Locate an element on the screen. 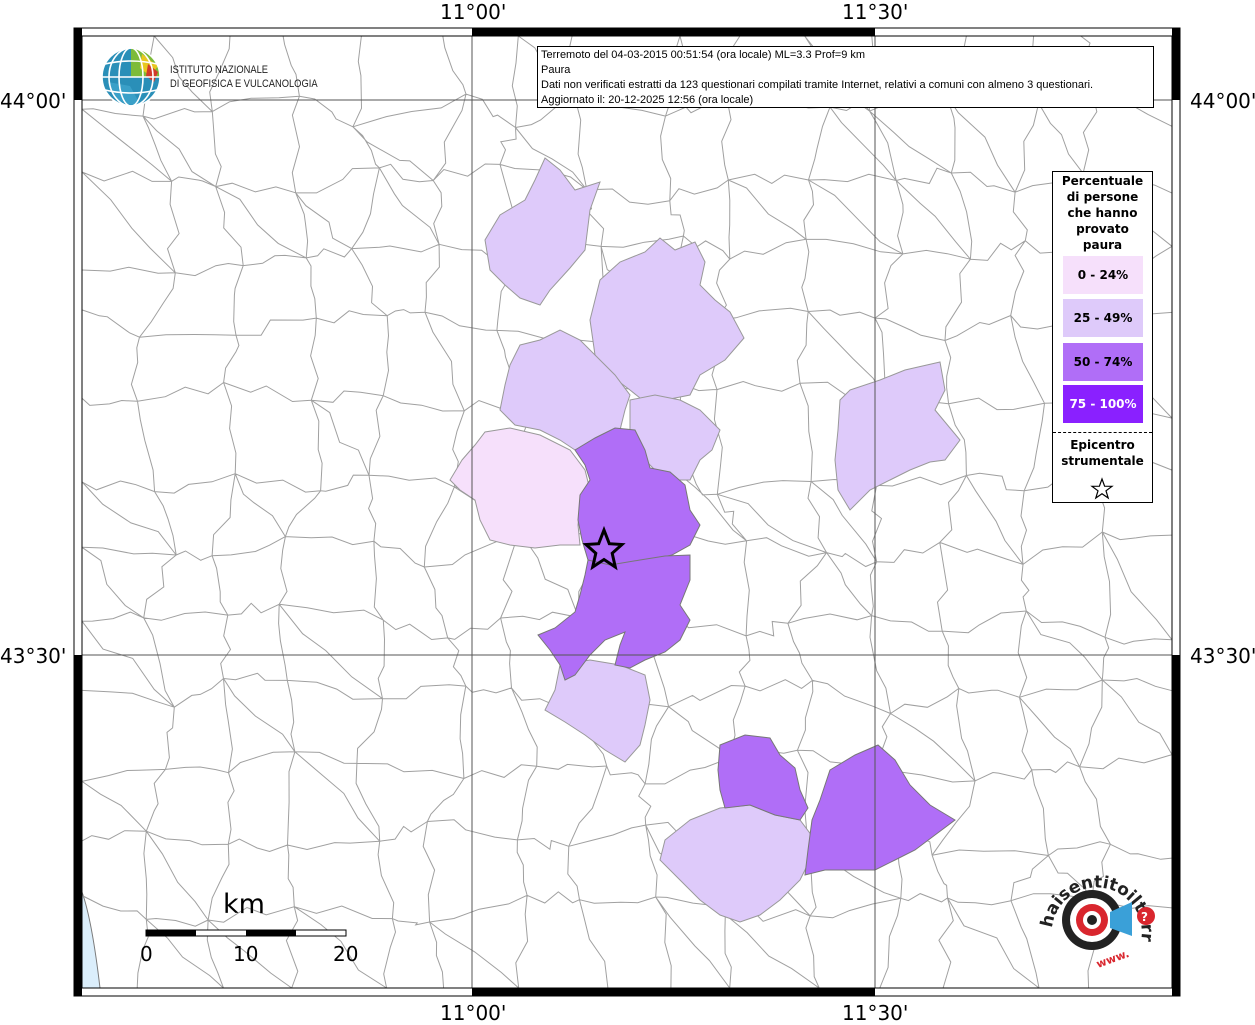 This screenshot has height=1025, width=1255. scale-bar: km 0 10 20 is located at coordinates (250, 930).